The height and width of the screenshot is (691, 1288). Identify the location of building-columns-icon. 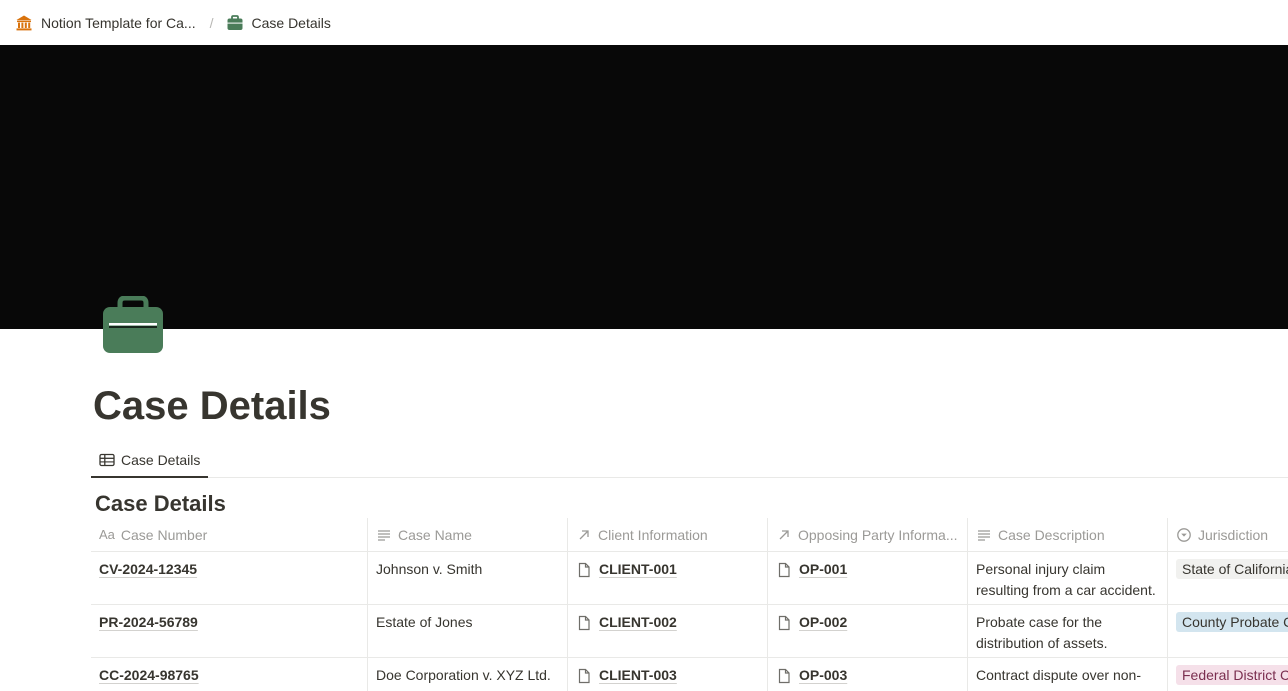
(24, 23).